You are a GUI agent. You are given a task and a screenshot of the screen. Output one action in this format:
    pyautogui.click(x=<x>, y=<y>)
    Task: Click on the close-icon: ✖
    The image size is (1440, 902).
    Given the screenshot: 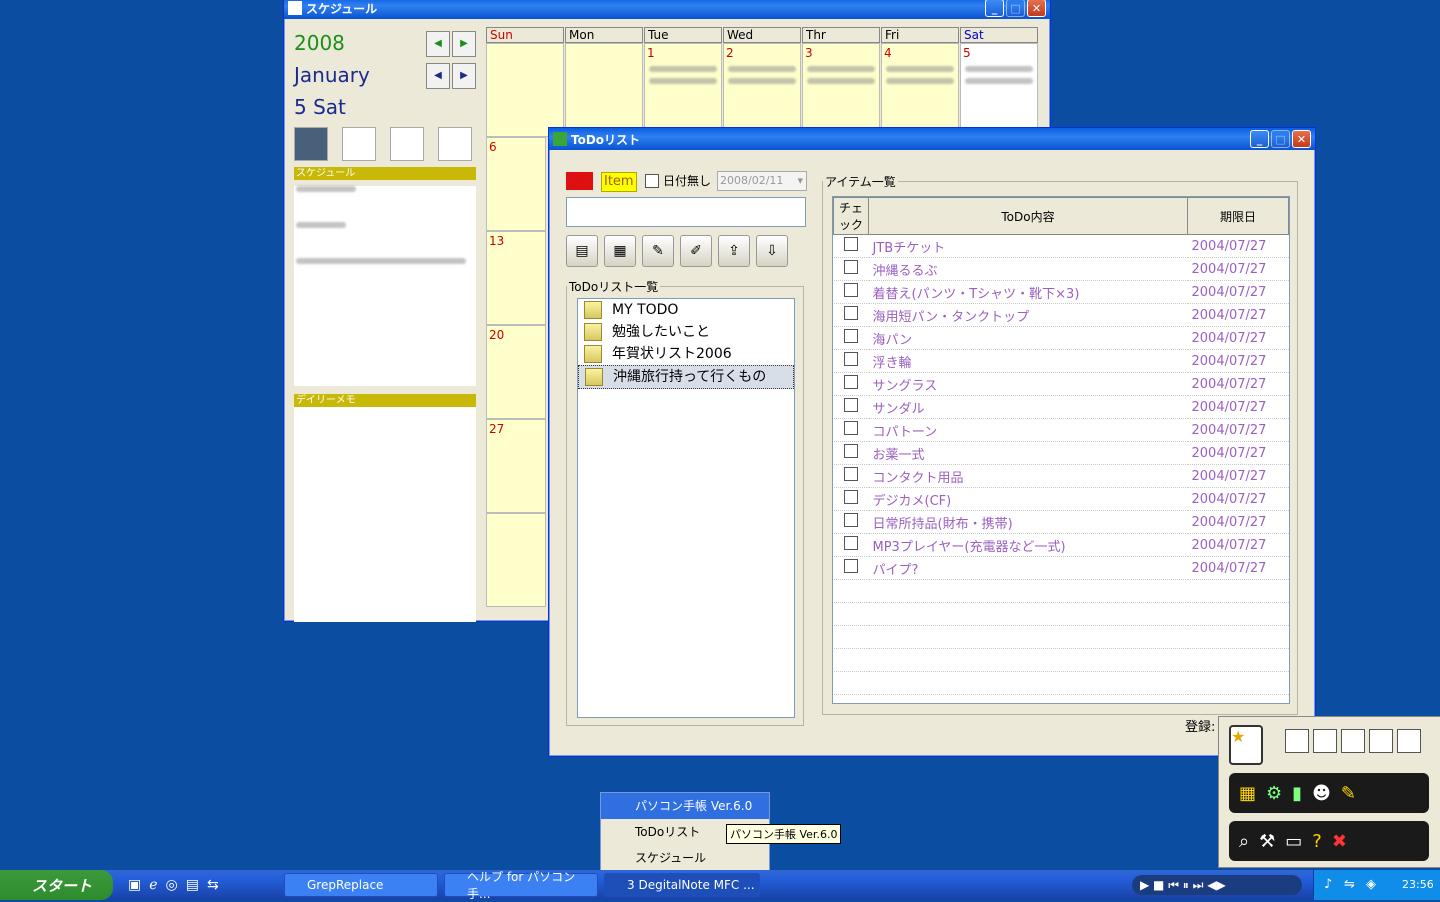 What is the action you would take?
    pyautogui.click(x=1339, y=841)
    